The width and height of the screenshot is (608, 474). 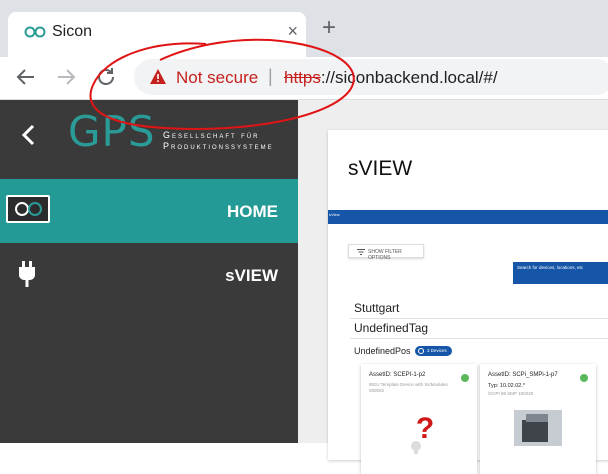 I want to click on url-text: https://siconbackend.local/#/, so click(x=391, y=78).